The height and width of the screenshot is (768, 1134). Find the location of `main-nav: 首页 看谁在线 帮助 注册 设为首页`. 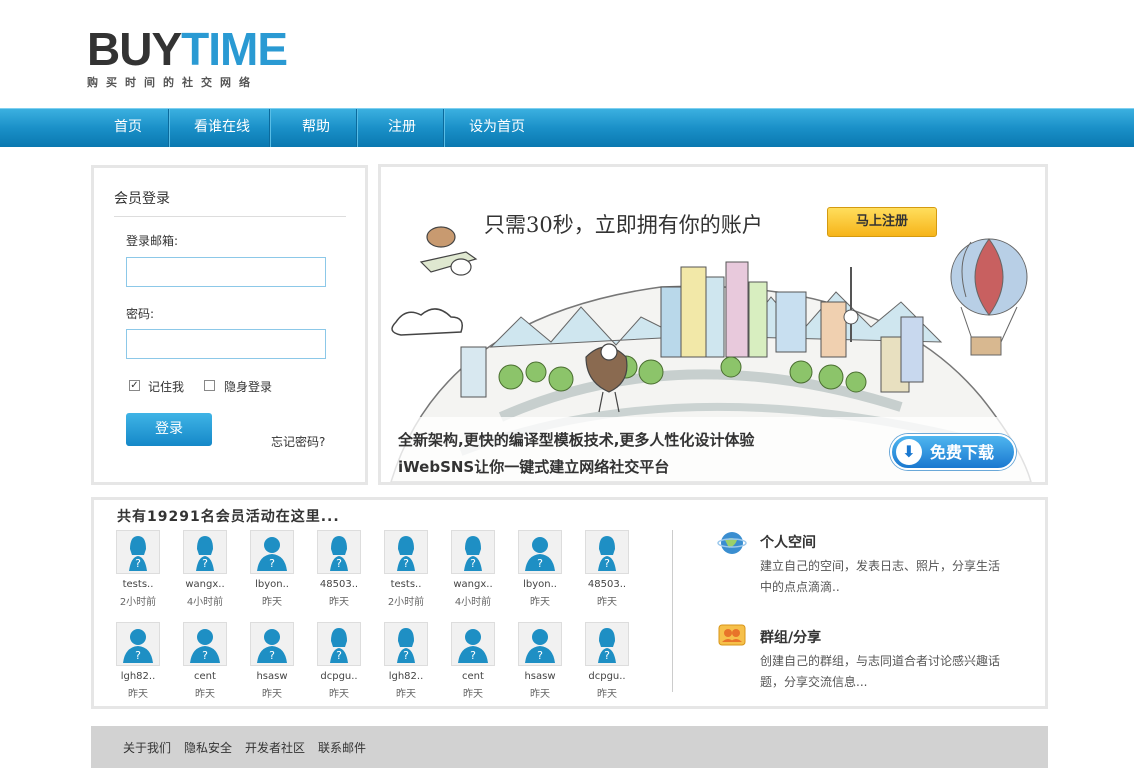

main-nav: 首页 看谁在线 帮助 注册 设为首页 is located at coordinates (567, 127).